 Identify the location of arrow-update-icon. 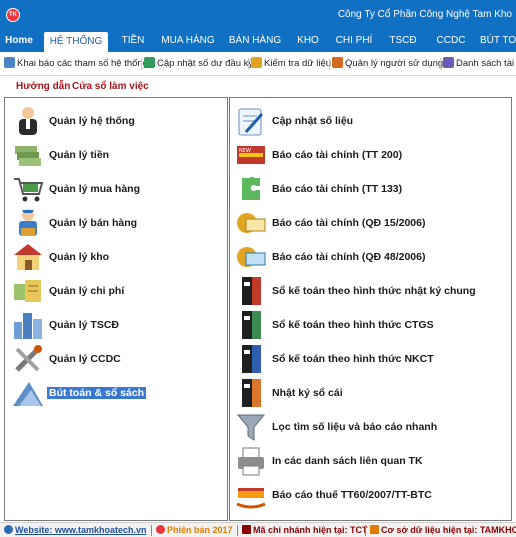
(149, 62).